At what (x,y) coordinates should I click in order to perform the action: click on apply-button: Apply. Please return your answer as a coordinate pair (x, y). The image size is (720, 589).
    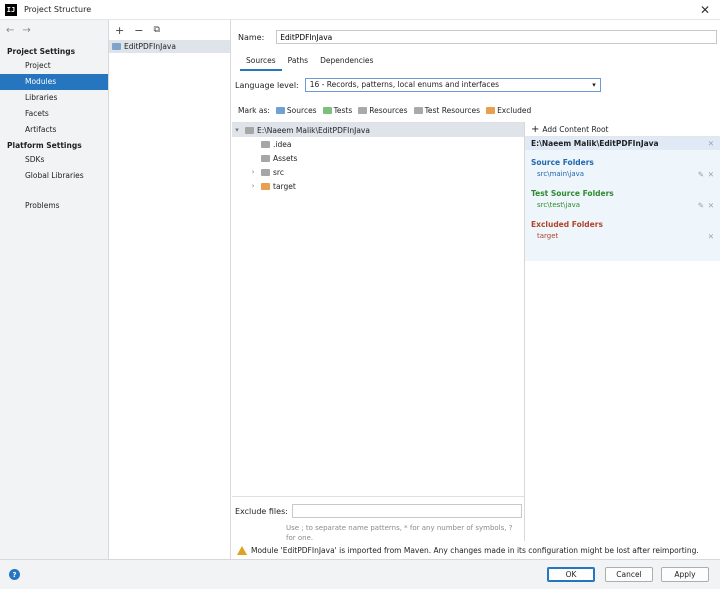
    Looking at the image, I should click on (685, 574).